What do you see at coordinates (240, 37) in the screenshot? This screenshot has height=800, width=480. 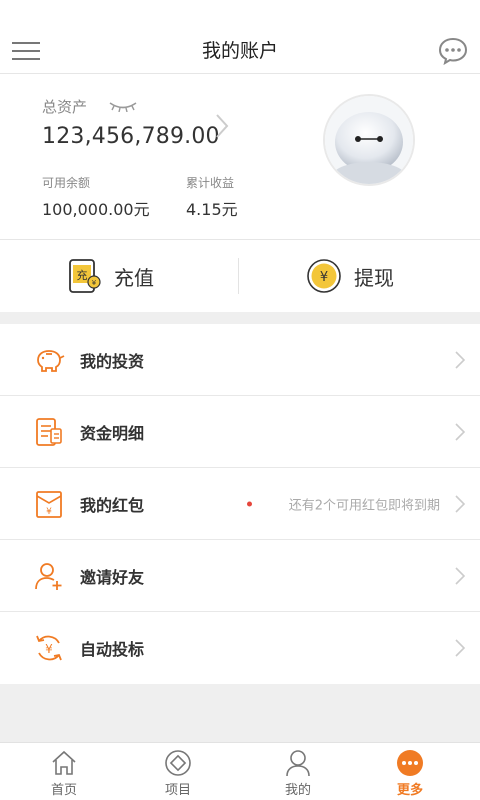 I see `header-bar: 我的账户` at bounding box center [240, 37].